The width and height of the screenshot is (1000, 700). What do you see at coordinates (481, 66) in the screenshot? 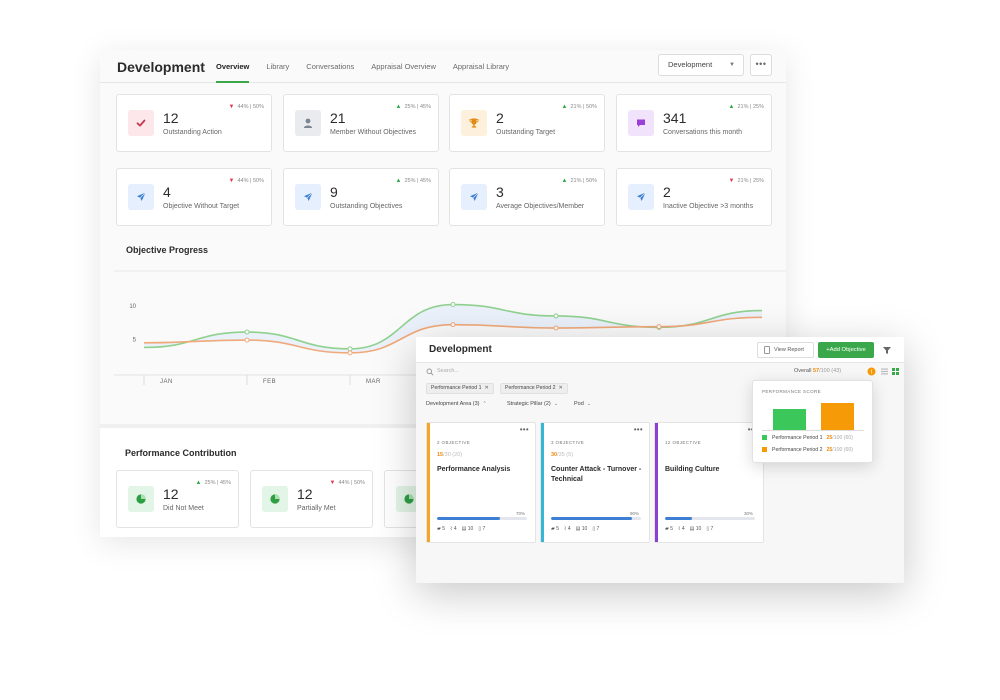
I see `tab-appraisal-library: Appraisal Library` at bounding box center [481, 66].